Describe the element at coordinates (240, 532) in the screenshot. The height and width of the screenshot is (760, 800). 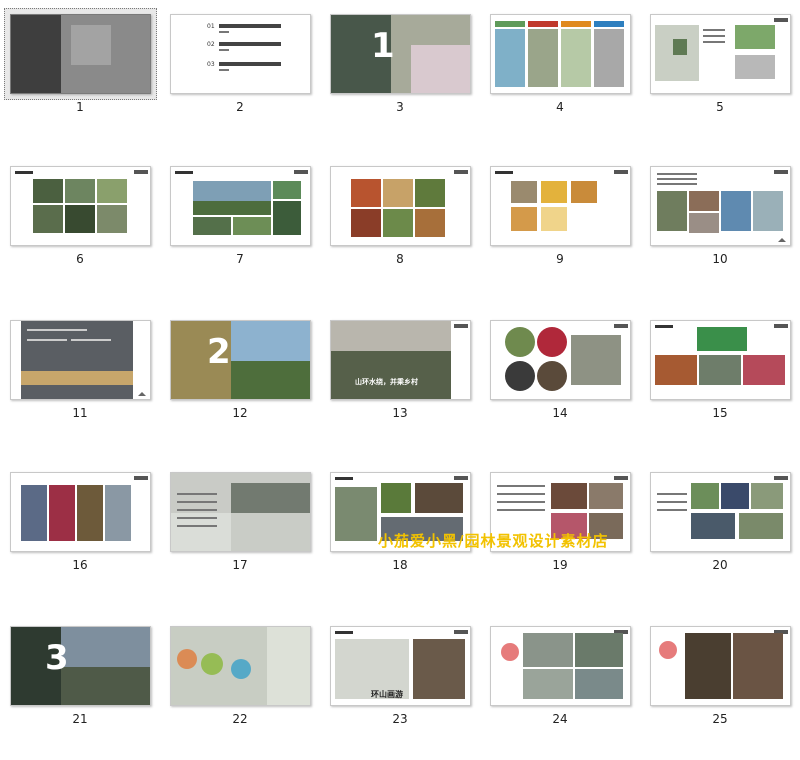
I see `slide-thumbnail-17: 17` at that location.